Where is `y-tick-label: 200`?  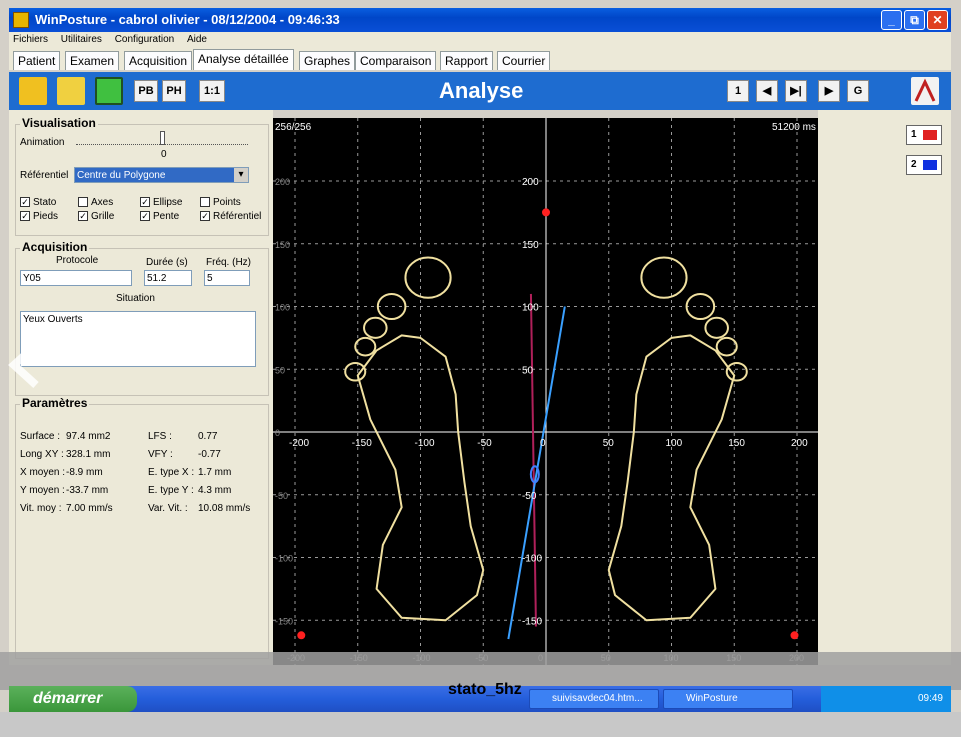 y-tick-label: 200 is located at coordinates (530, 182).